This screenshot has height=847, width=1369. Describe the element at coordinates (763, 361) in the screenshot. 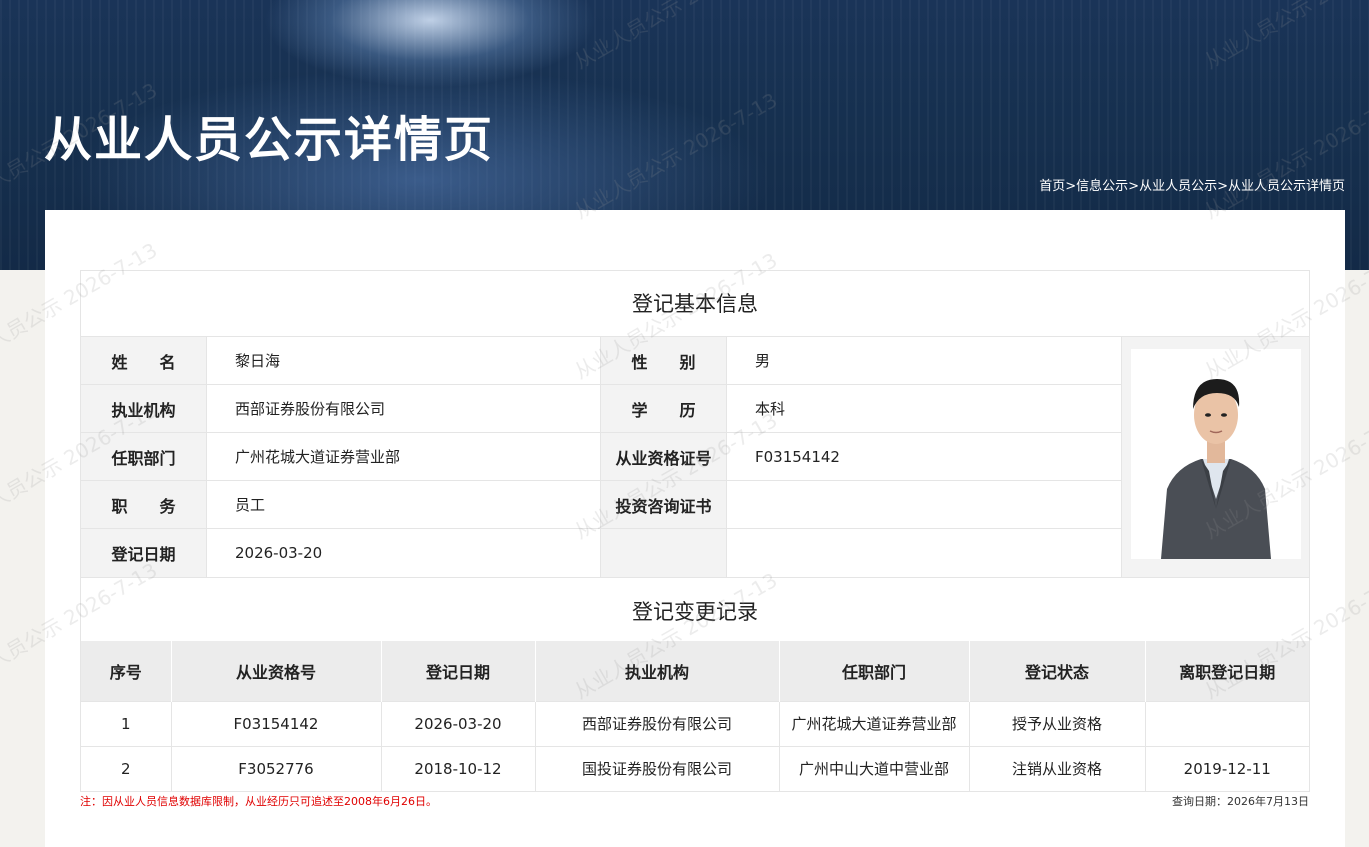

I see `value-gender: 男` at that location.